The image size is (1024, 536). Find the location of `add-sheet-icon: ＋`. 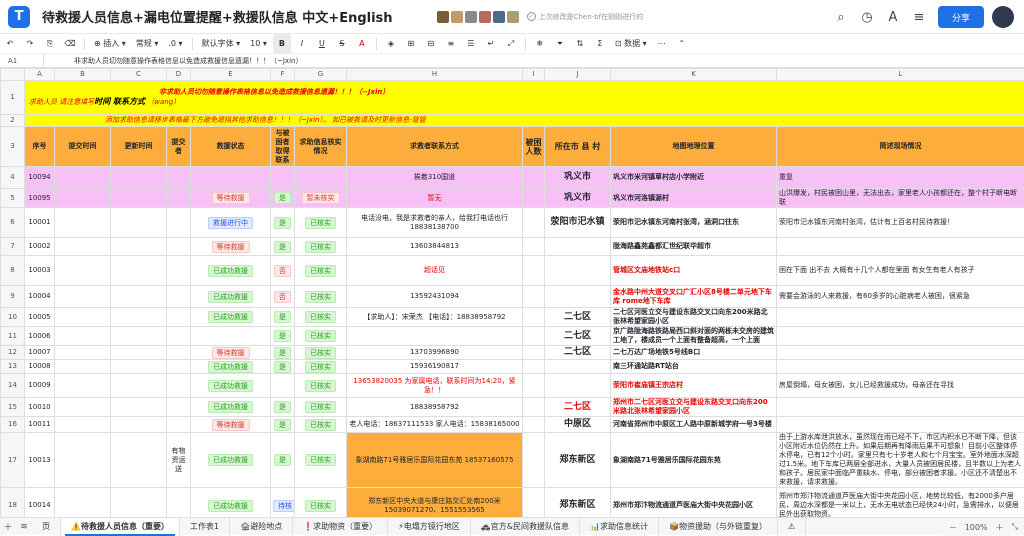

add-sheet-icon: ＋ is located at coordinates (8, 526).